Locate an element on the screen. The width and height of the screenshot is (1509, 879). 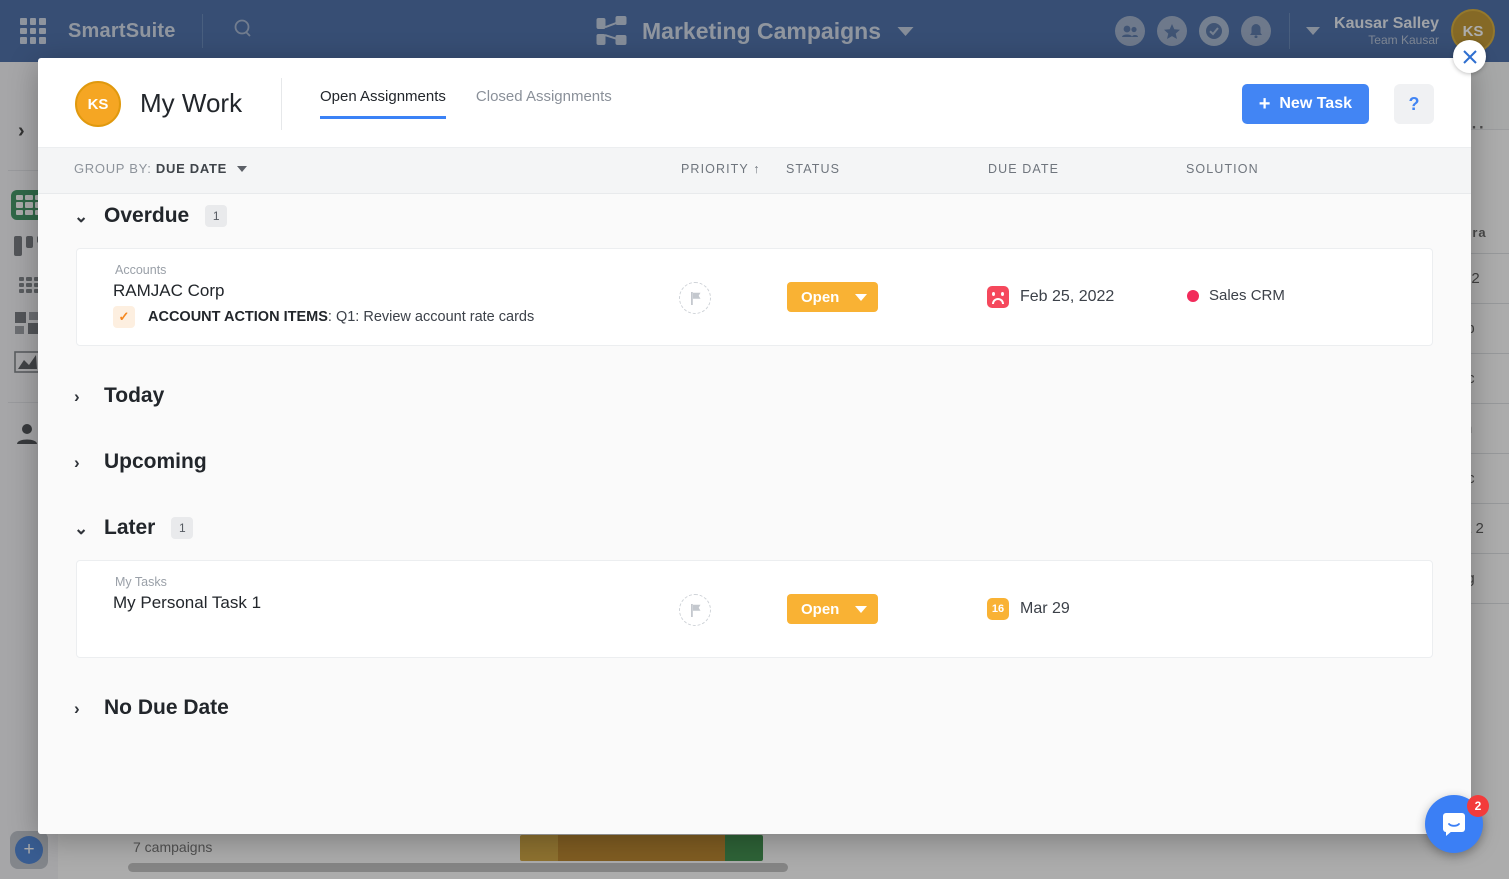
group-name: Today is located at coordinates (134, 395).